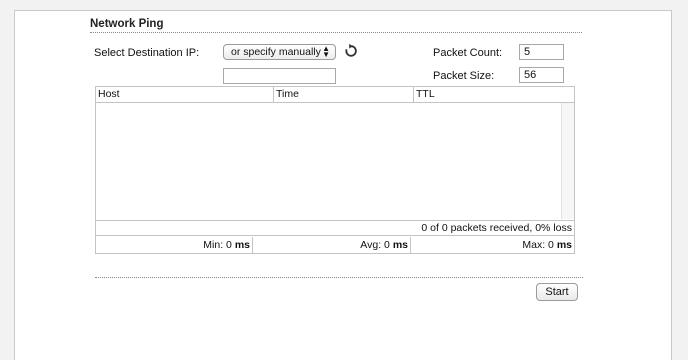  Describe the element at coordinates (174, 245) in the screenshot. I see `min-stat: Min: 0 ms` at that location.